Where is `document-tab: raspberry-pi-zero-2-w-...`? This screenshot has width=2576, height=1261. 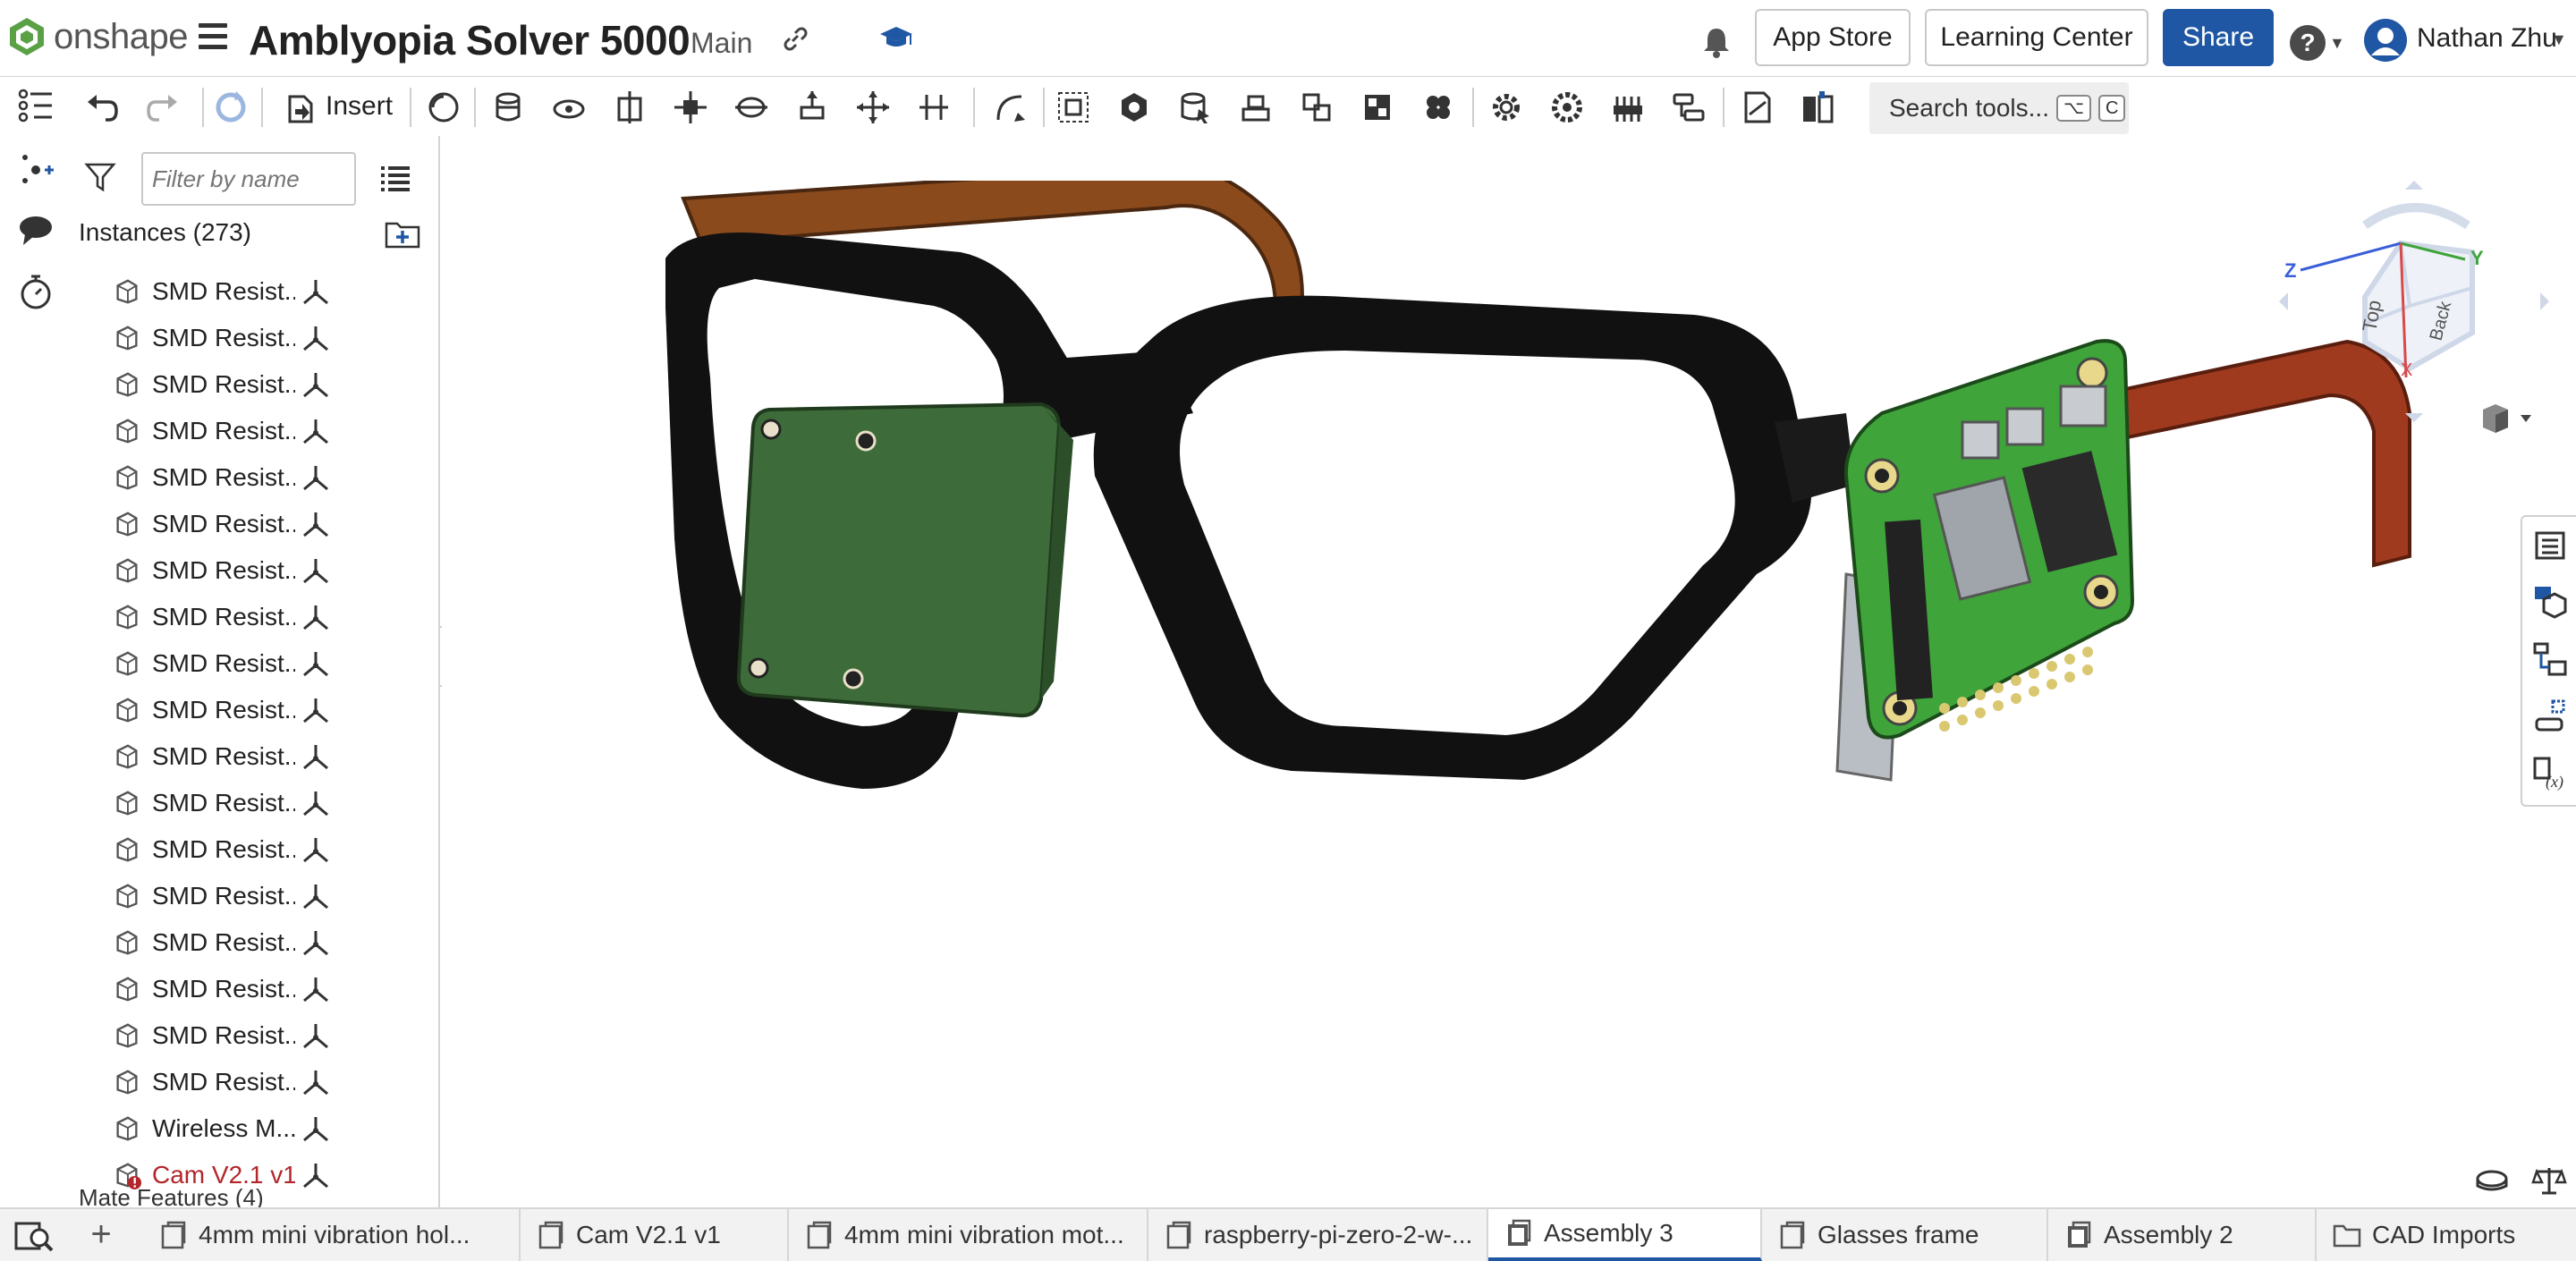 document-tab: raspberry-pi-zero-2-w-... is located at coordinates (1318, 1235).